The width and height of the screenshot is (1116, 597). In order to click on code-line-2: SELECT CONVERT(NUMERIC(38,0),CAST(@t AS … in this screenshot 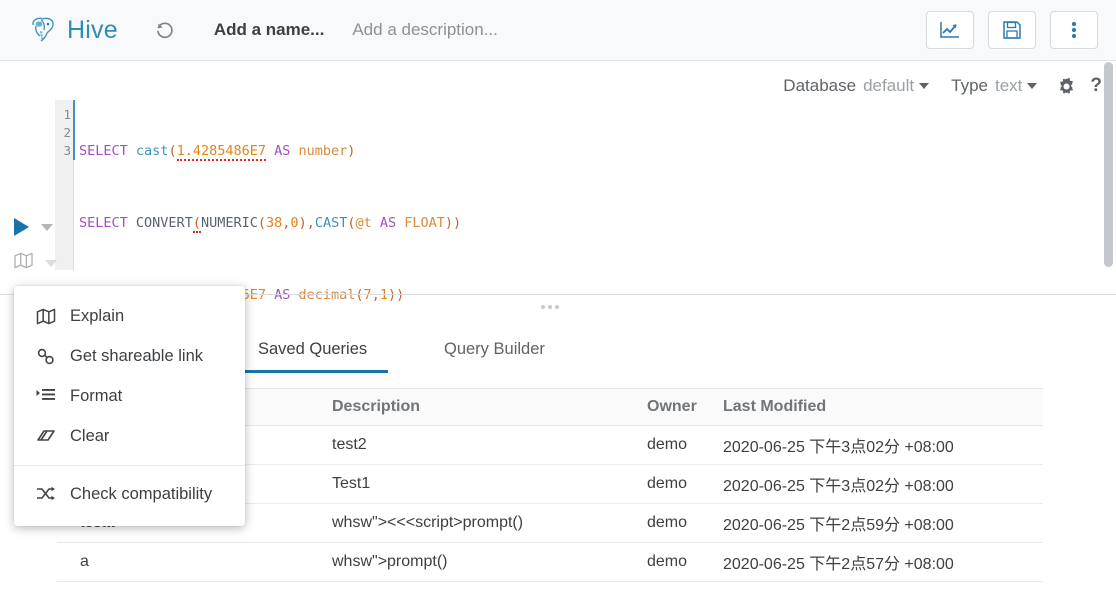, I will do `click(270, 223)`.